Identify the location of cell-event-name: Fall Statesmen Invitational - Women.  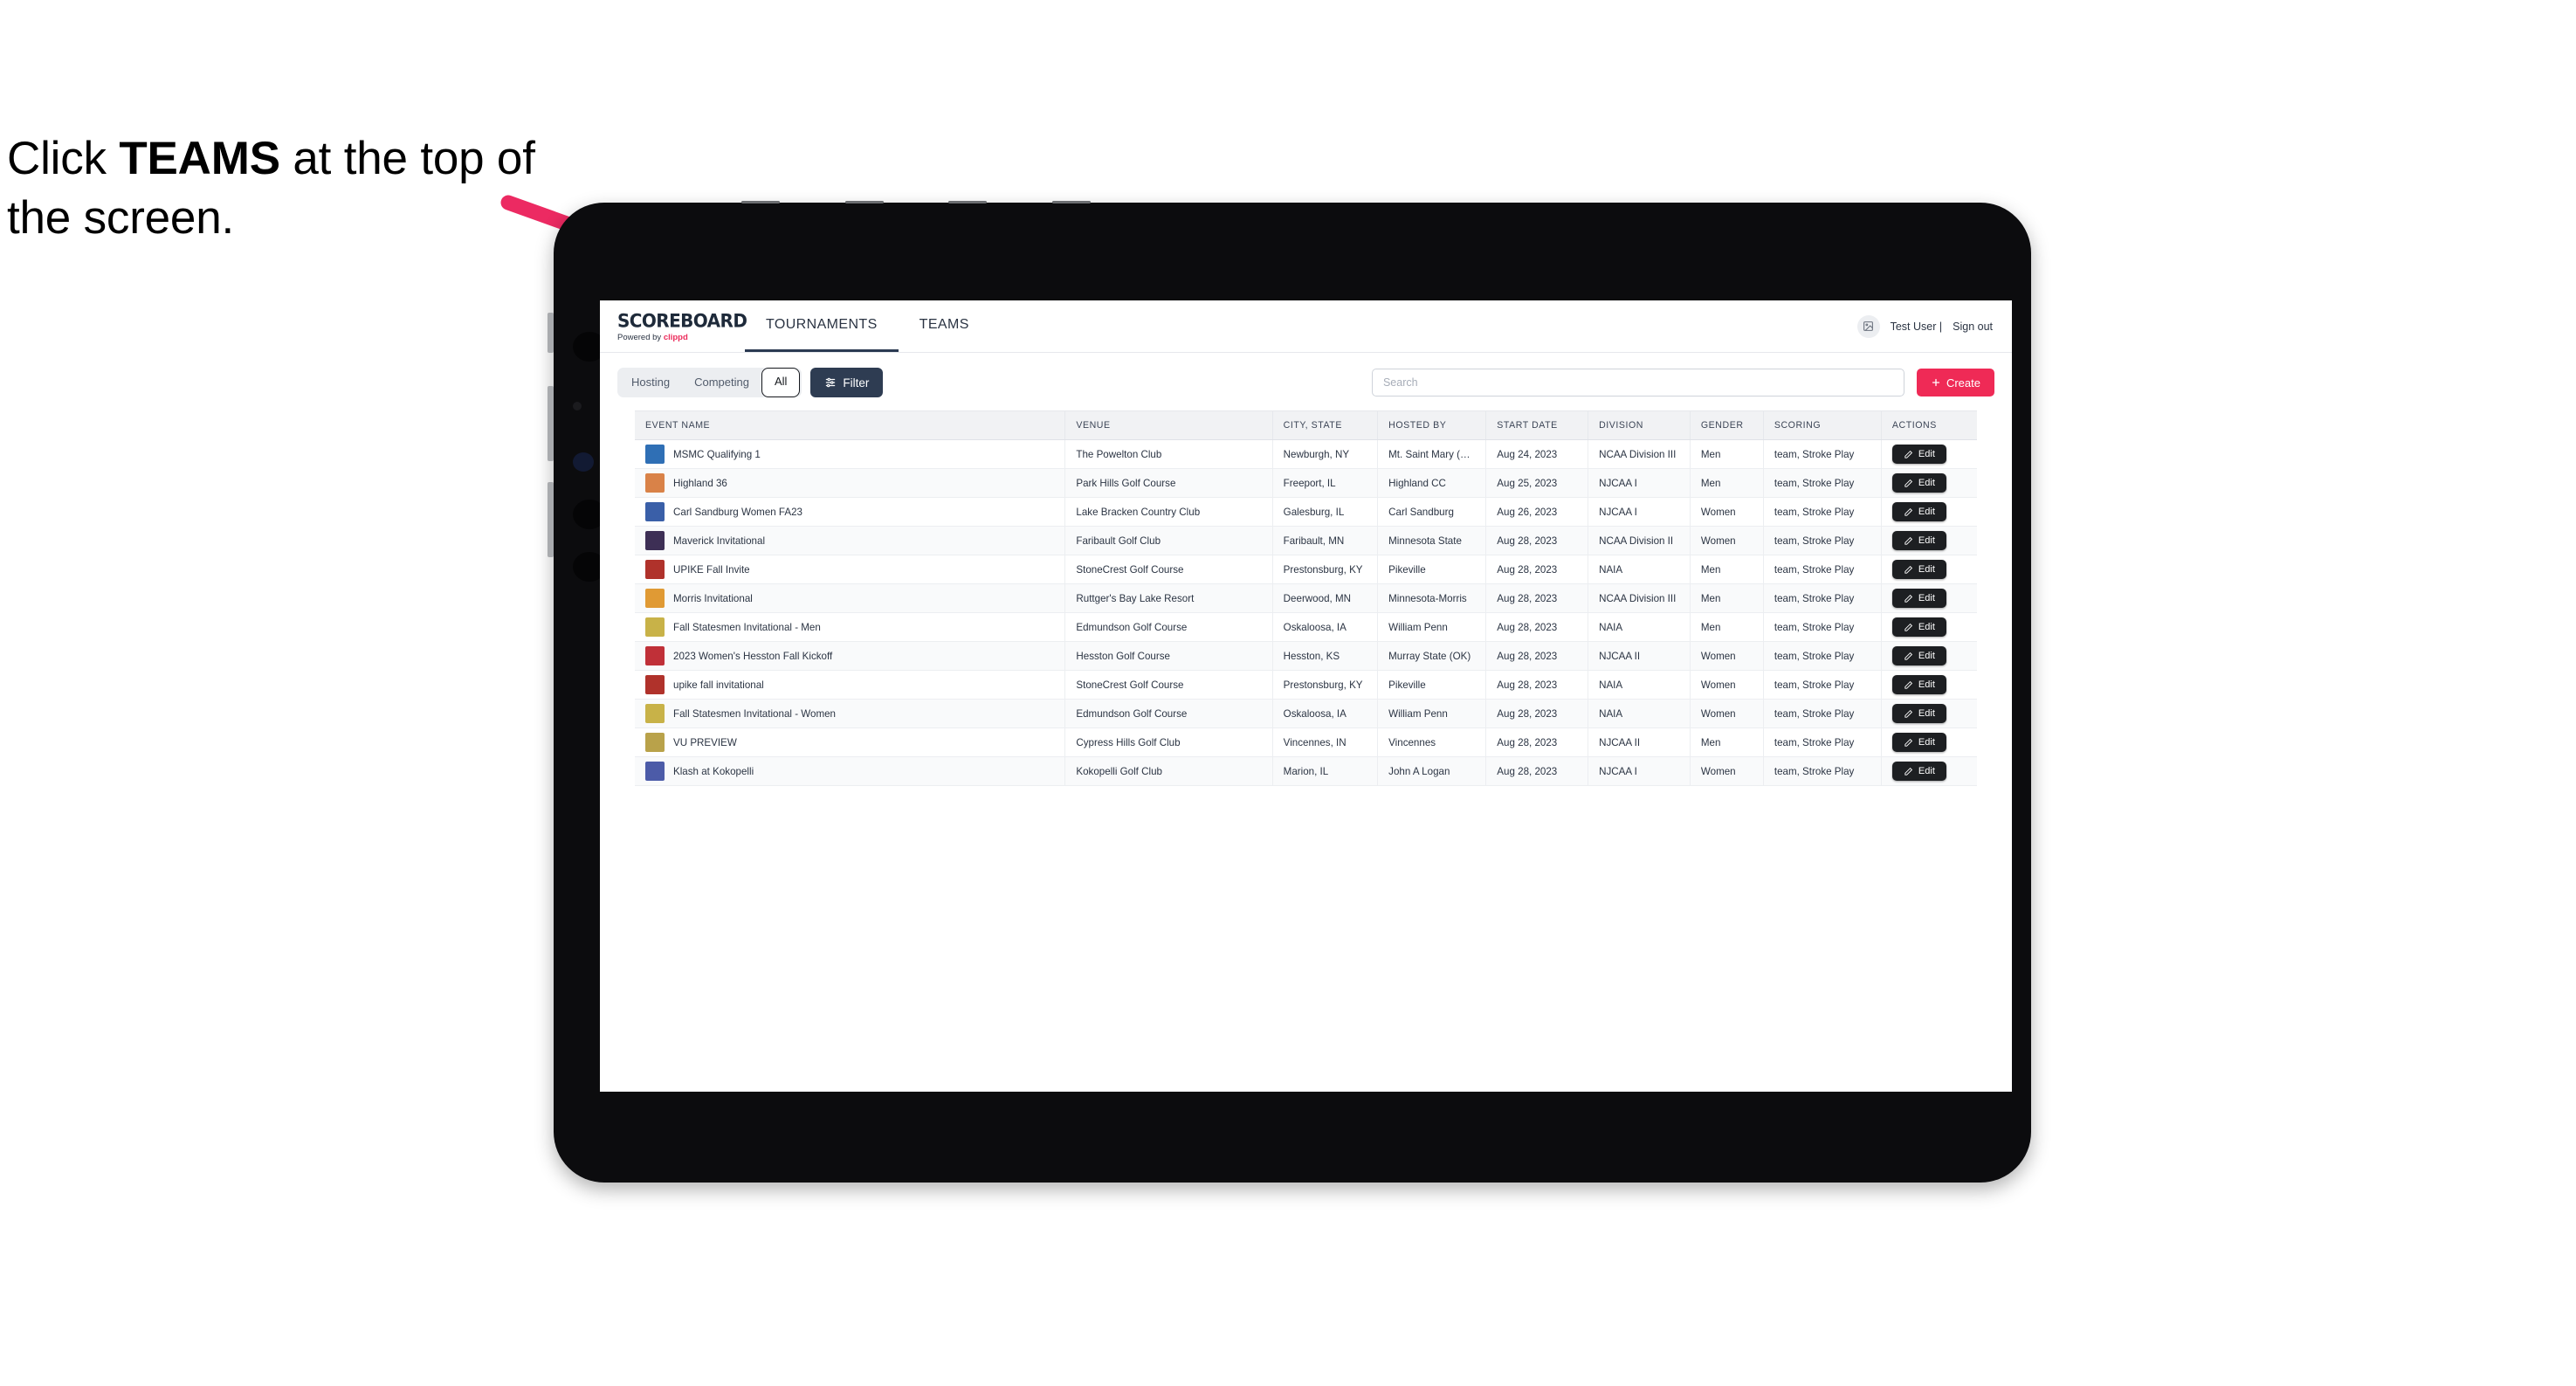
(850, 714).